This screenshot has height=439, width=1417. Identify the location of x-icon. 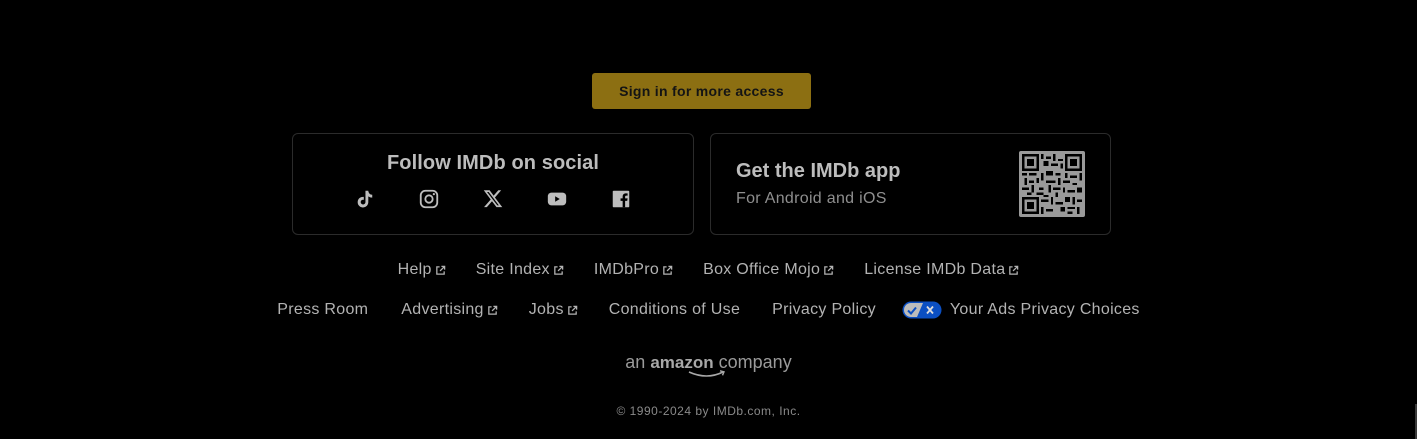
(493, 199).